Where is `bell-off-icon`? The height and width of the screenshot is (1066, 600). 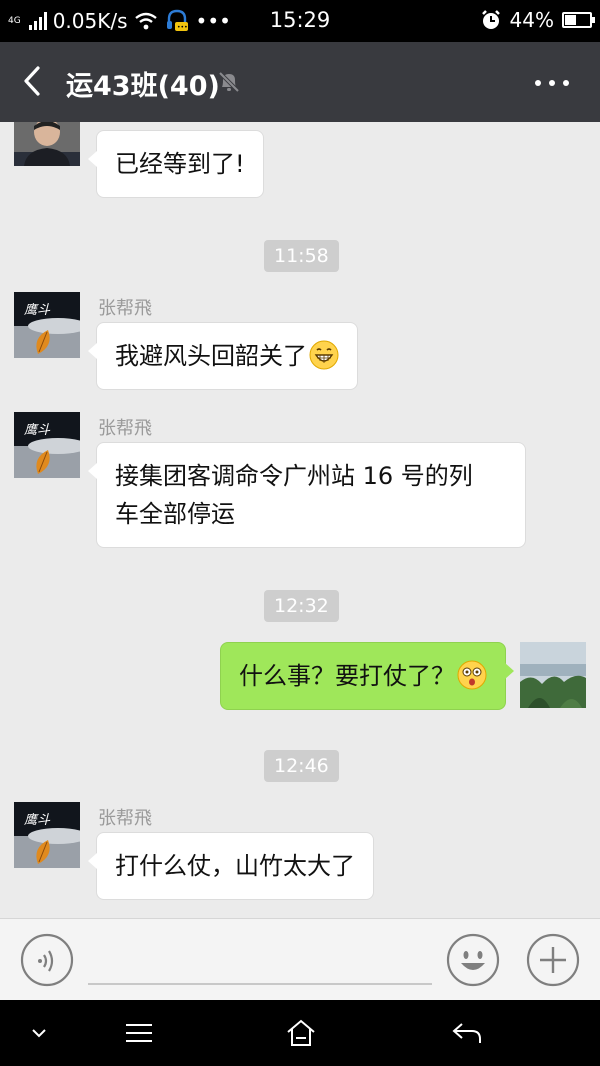 bell-off-icon is located at coordinates (229, 82).